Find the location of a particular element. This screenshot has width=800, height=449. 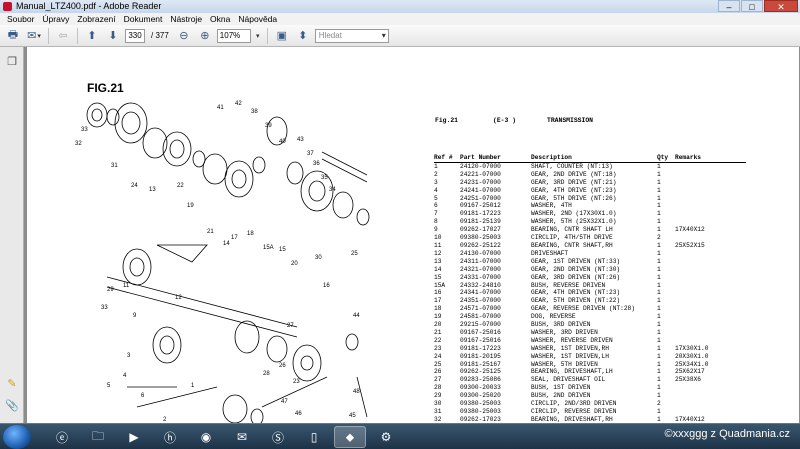

attachment-icon: 📎 is located at coordinates (12, 406).